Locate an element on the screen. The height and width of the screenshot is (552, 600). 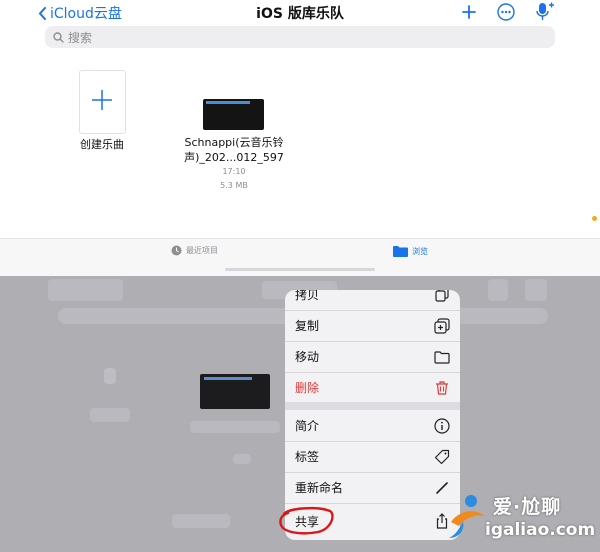
menu-item-delete: 删除 is located at coordinates (372, 387).